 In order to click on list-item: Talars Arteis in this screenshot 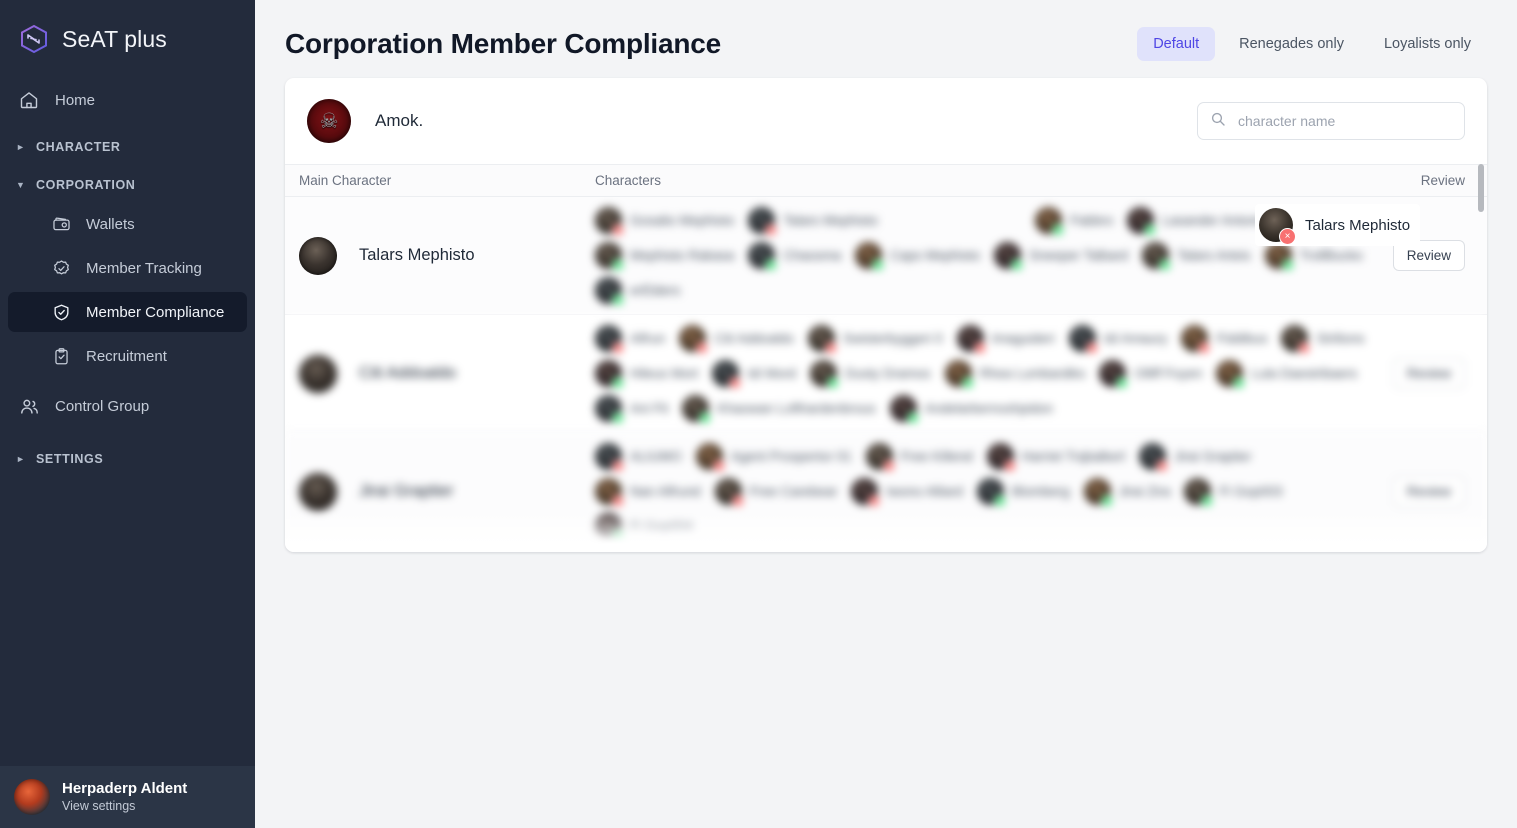, I will do `click(1196, 256)`.